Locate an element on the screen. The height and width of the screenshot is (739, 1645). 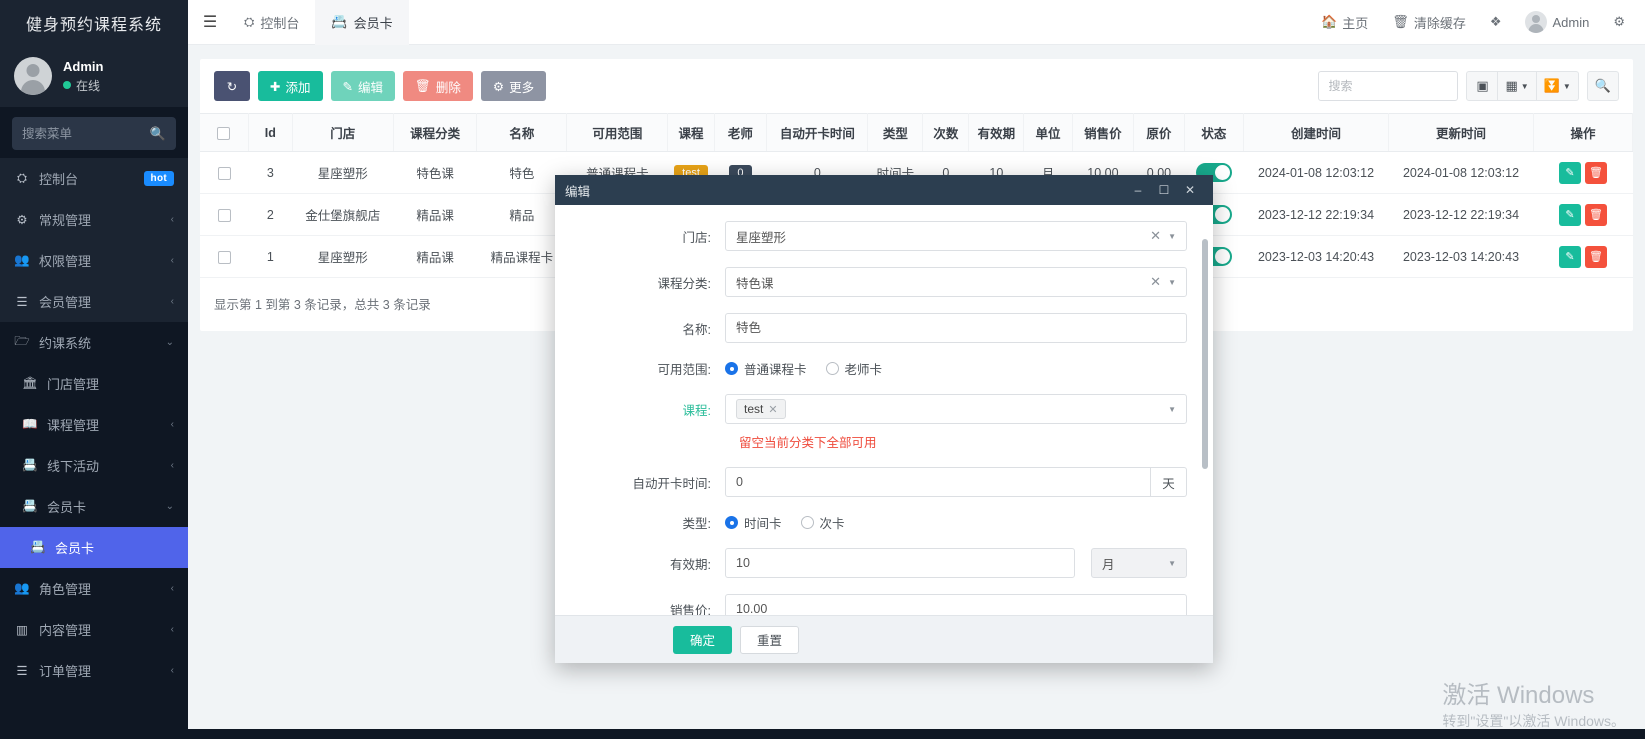
sidebar-item-会员管理: ☰ 会员管理 ‹ is located at coordinates (94, 301).